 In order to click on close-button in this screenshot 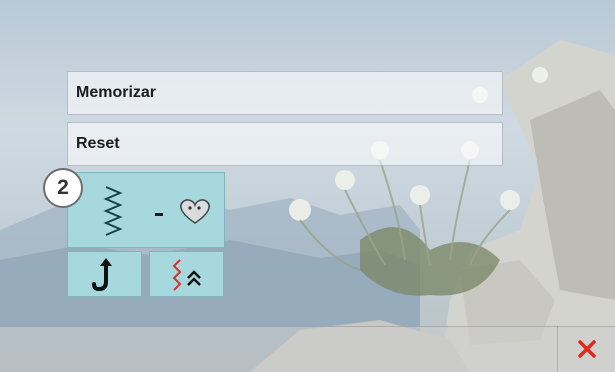, I will do `click(586, 349)`.